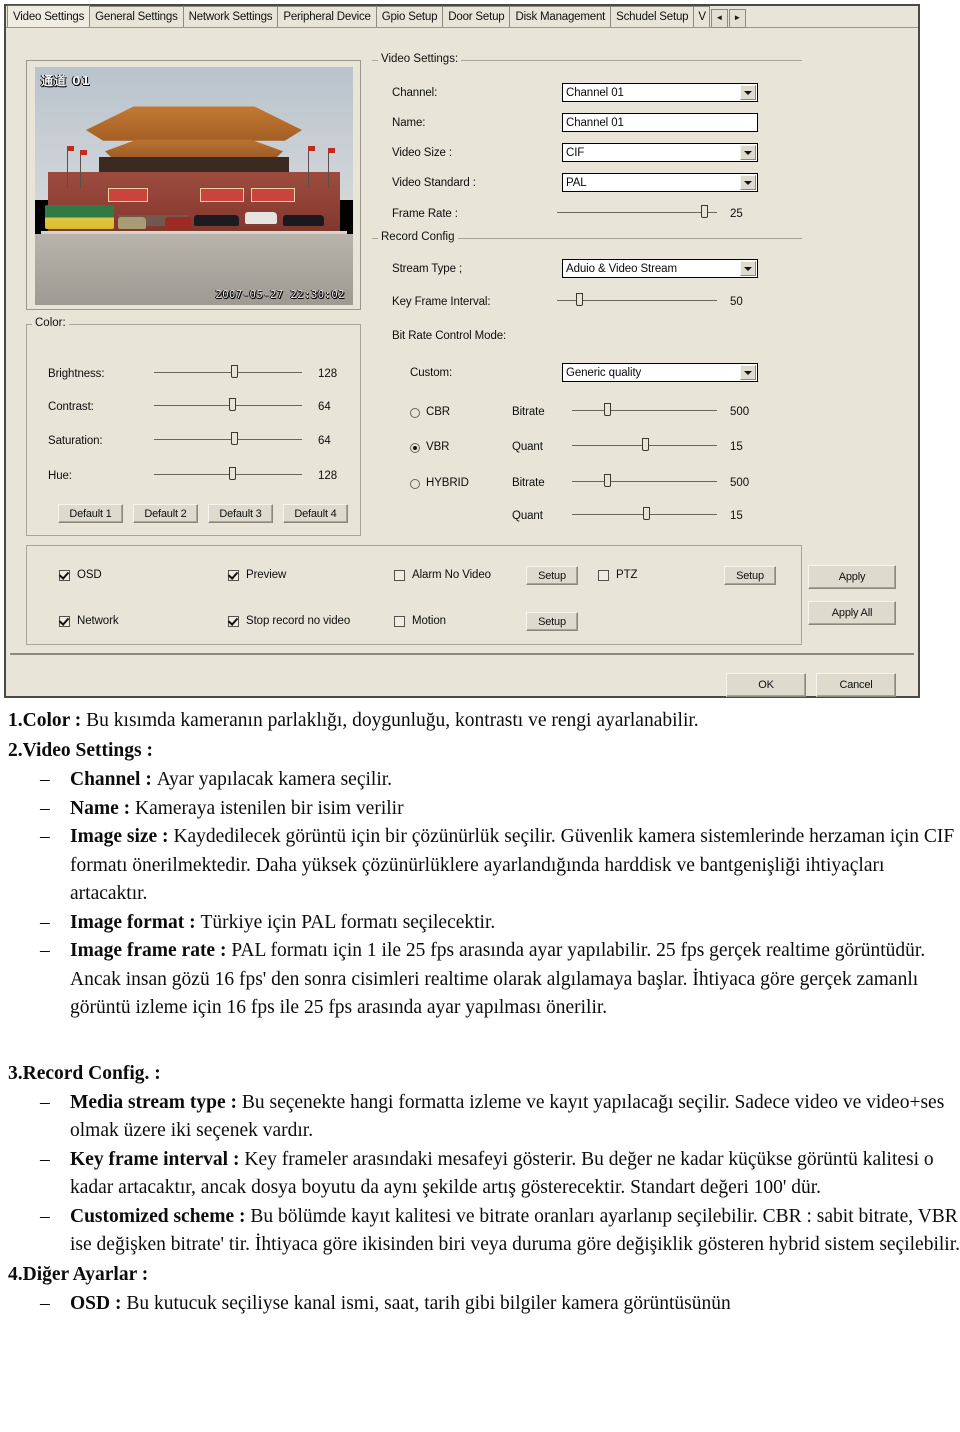 This screenshot has width=960, height=1432. I want to click on video-standard-combo: PAL, so click(660, 182).